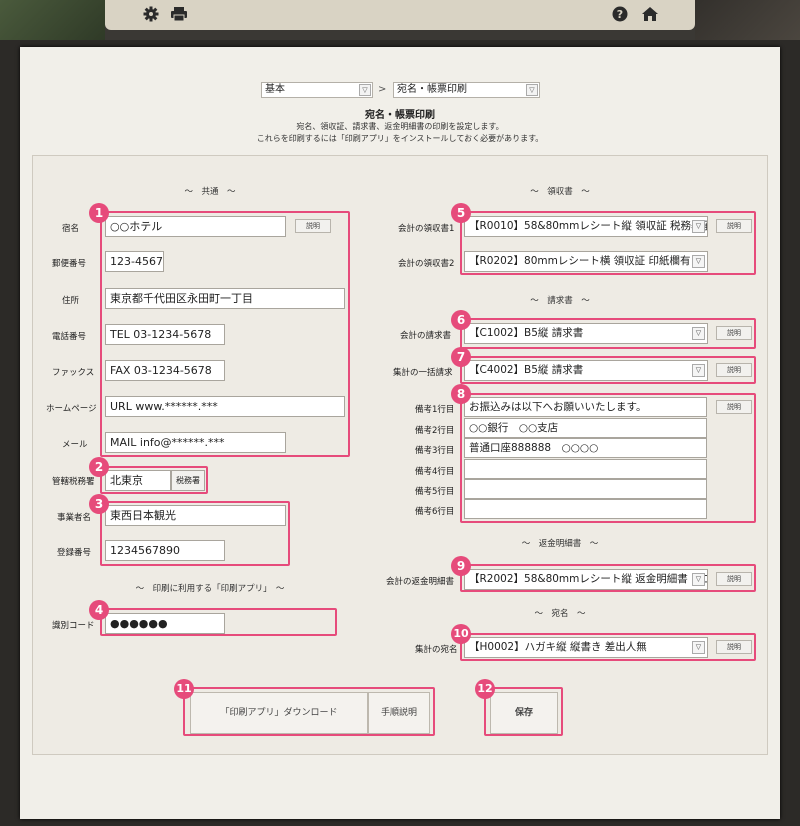 The image size is (800, 826). I want to click on page-description-1: 宛名、領収証、請求書、返金明細書の印刷を設定します。, so click(400, 126).